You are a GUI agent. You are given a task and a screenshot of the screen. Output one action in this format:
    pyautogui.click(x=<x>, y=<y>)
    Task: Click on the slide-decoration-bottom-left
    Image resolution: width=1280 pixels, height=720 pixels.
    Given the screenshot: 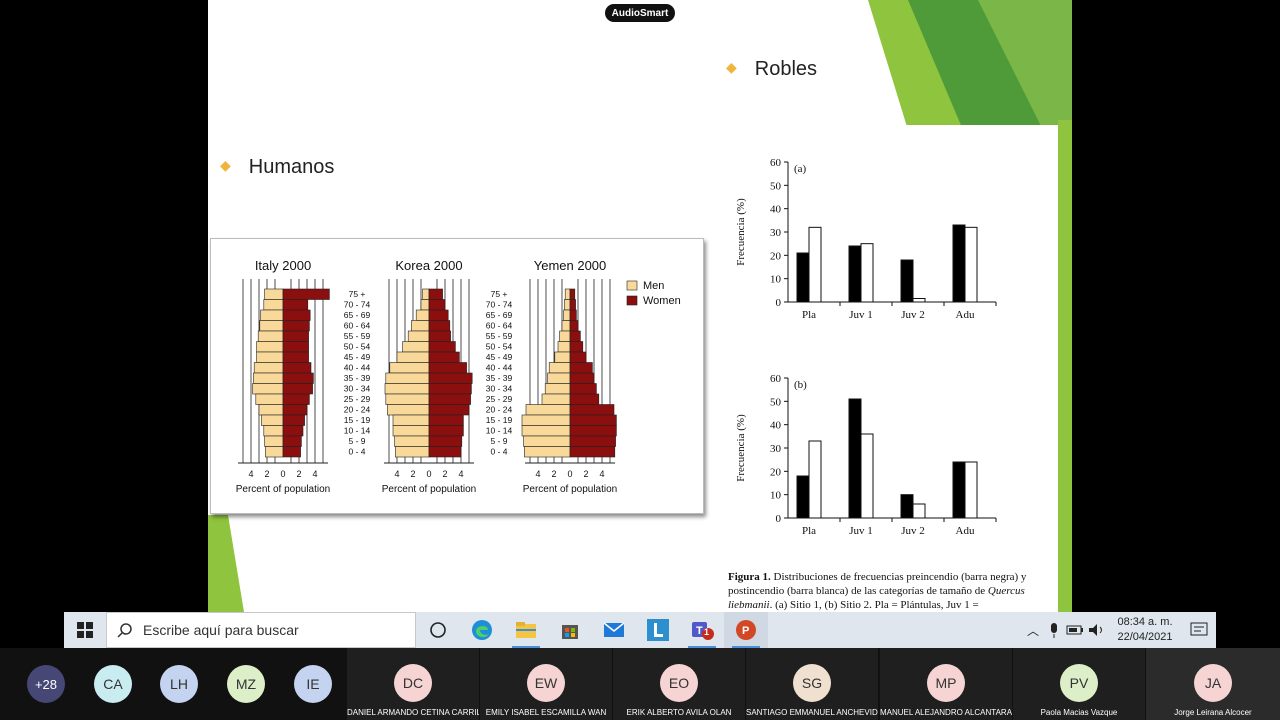 What is the action you would take?
    pyautogui.click(x=226, y=563)
    